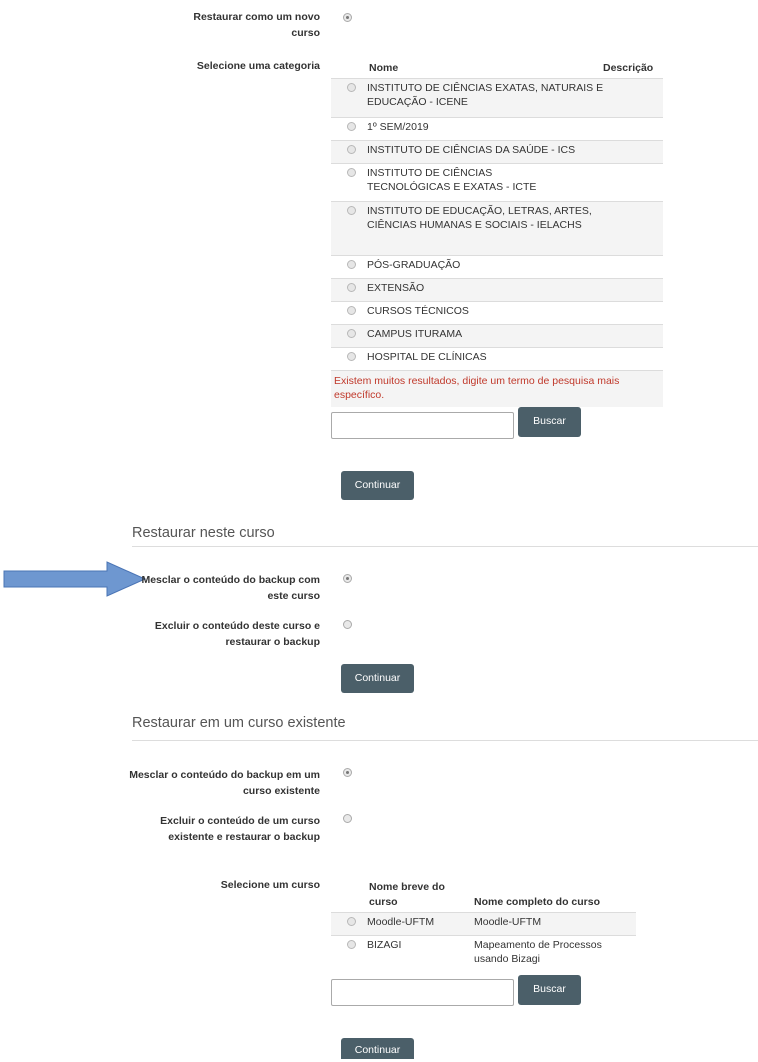  Describe the element at coordinates (415, 334) in the screenshot. I see `category-name: CAMPUS ITURAMA` at that location.